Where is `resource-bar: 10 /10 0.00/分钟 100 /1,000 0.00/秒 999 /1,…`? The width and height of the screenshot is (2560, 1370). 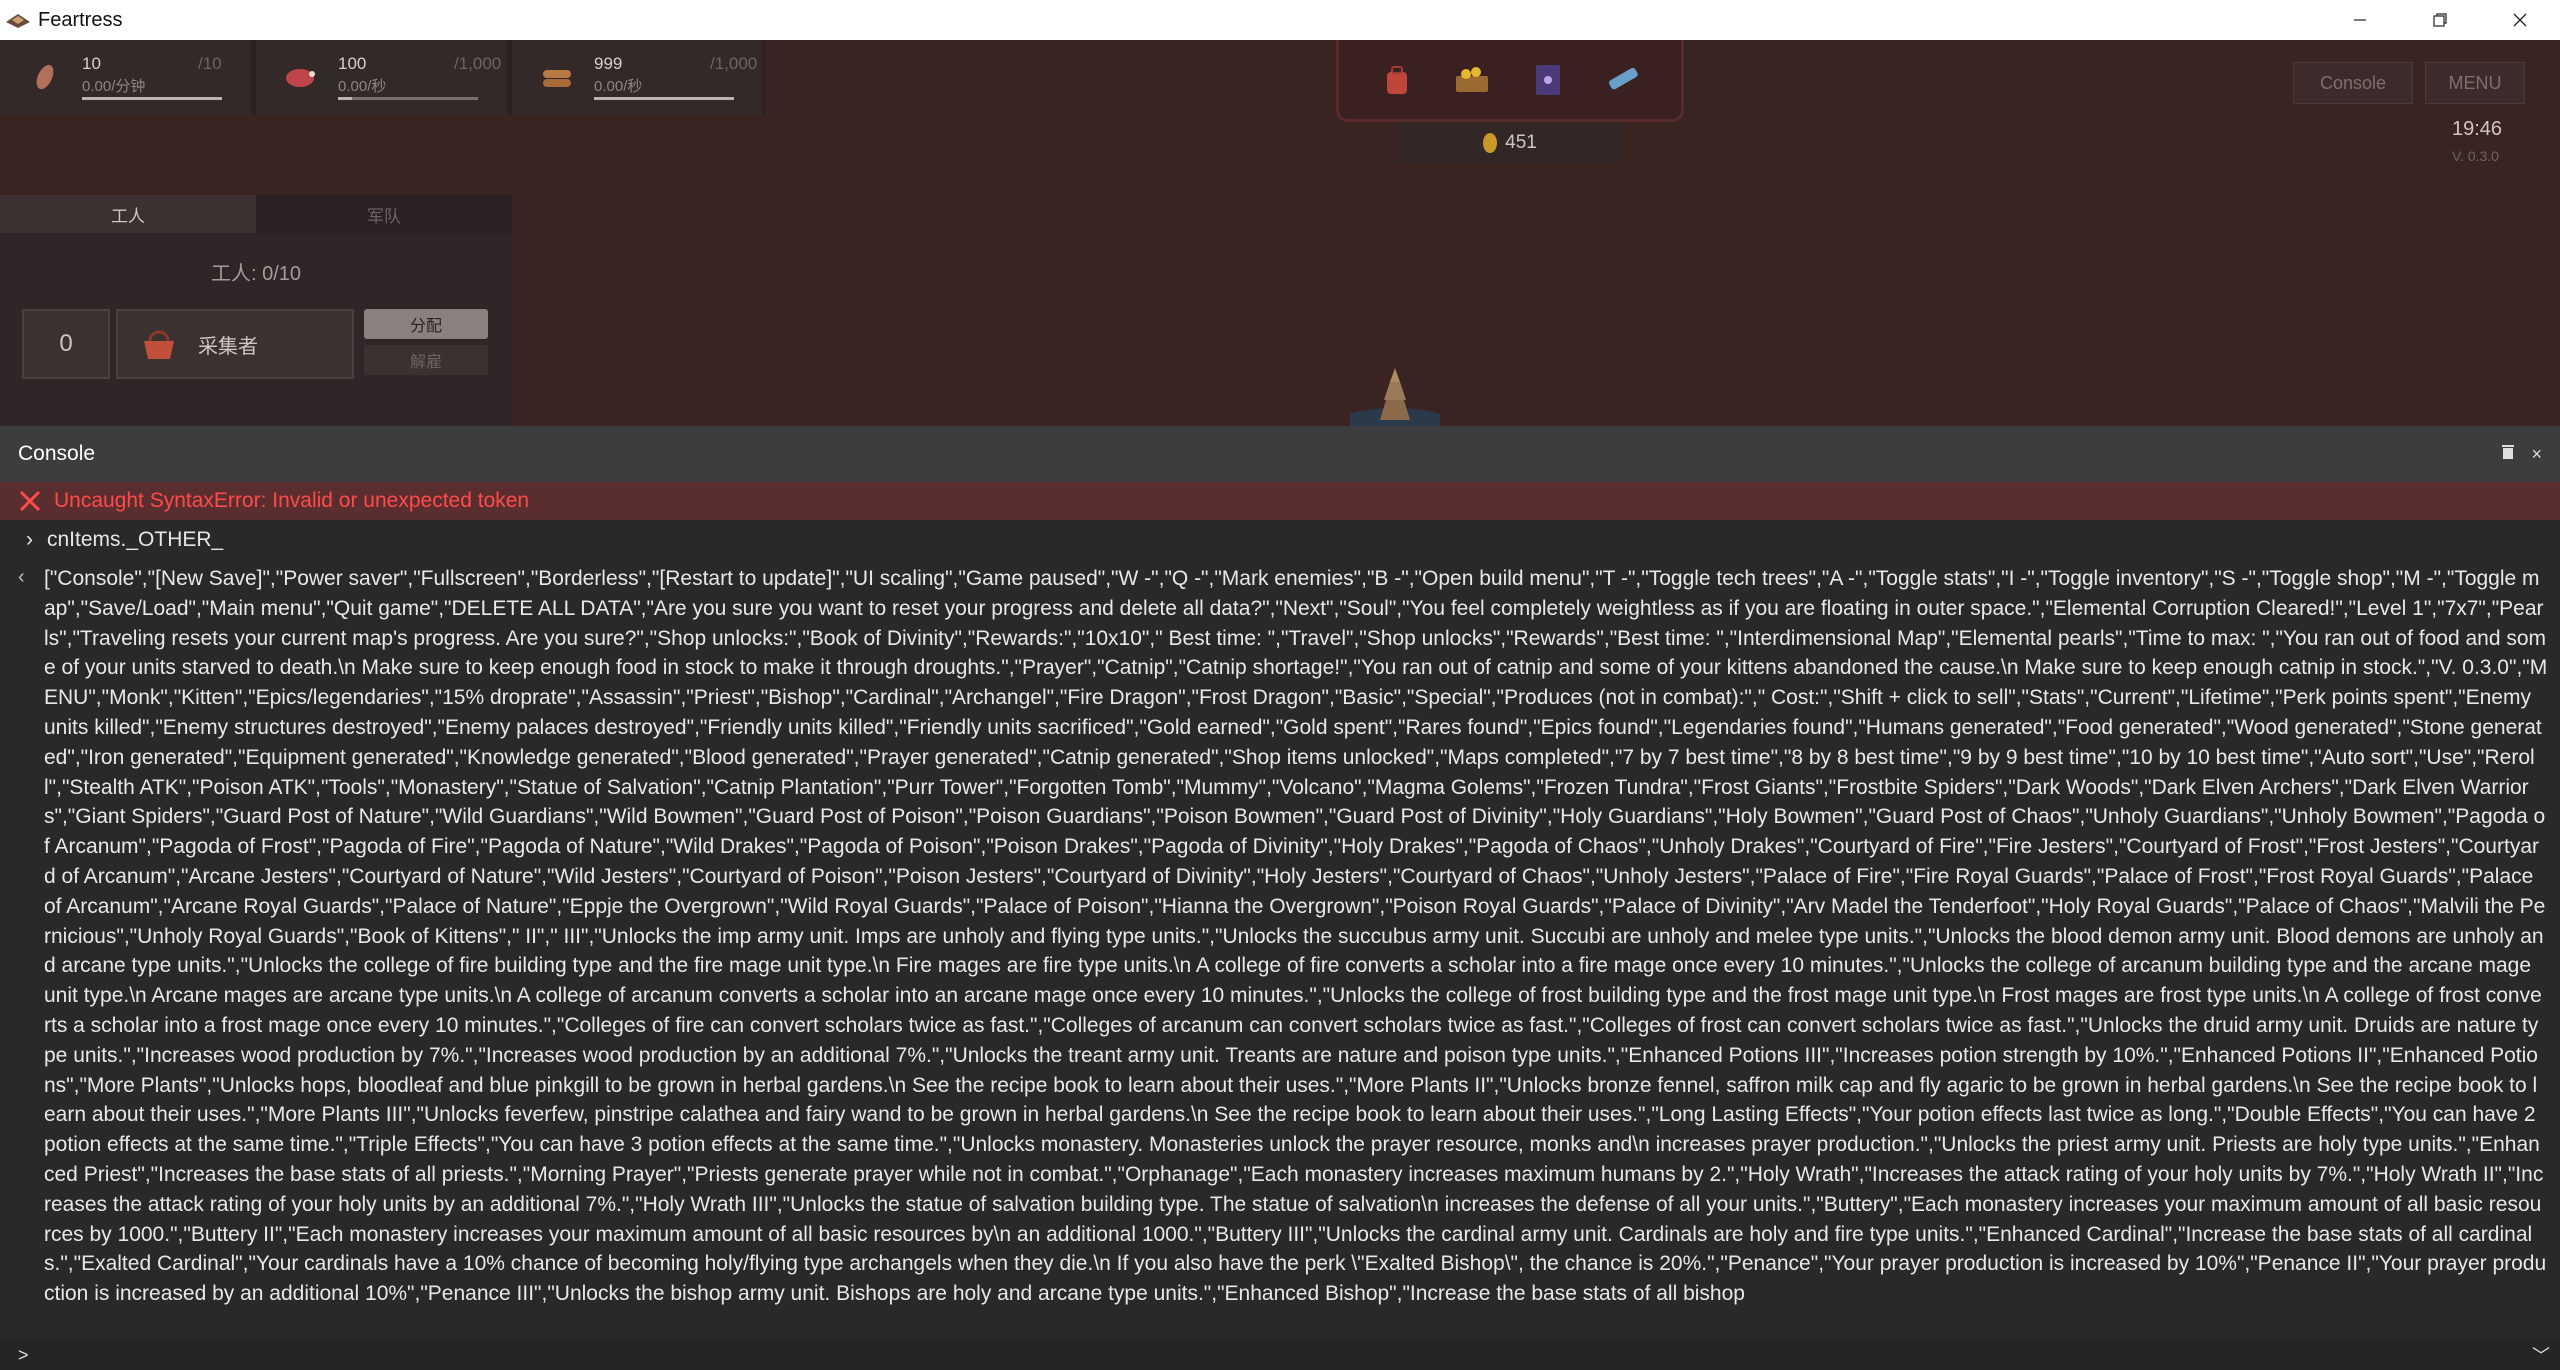
resource-bar: 10 /10 0.00/分钟 100 /1,000 0.00/秒 999 /1,… is located at coordinates (382, 77).